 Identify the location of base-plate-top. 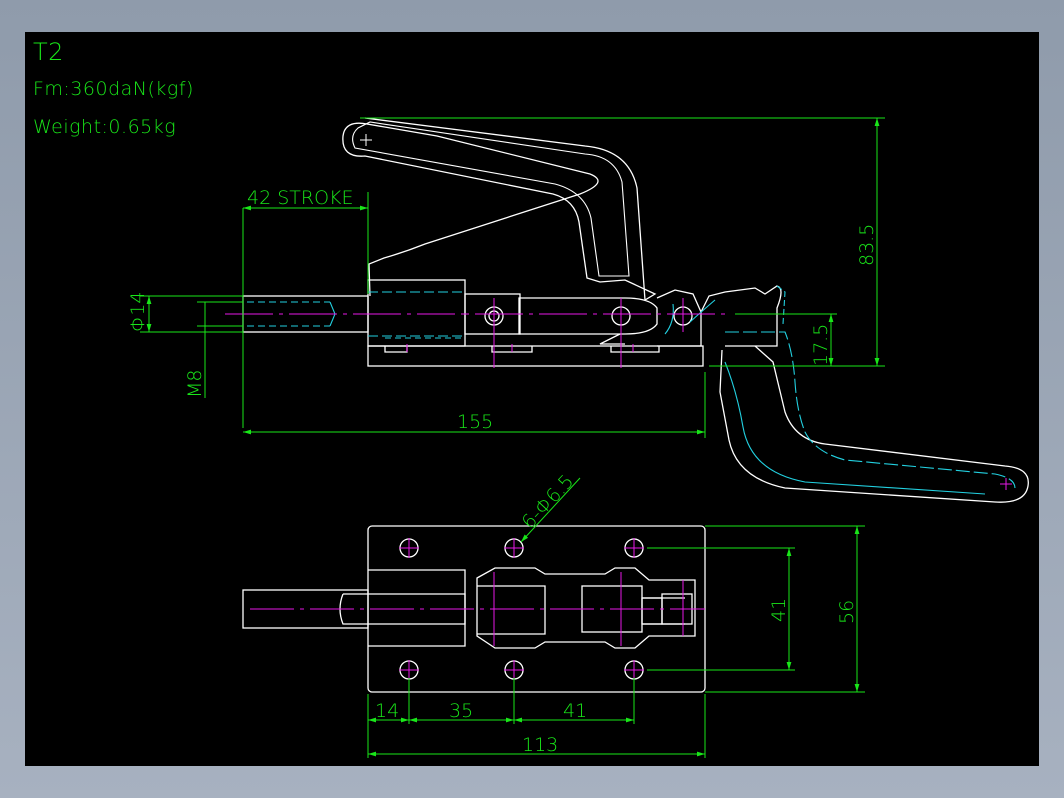
(536, 609).